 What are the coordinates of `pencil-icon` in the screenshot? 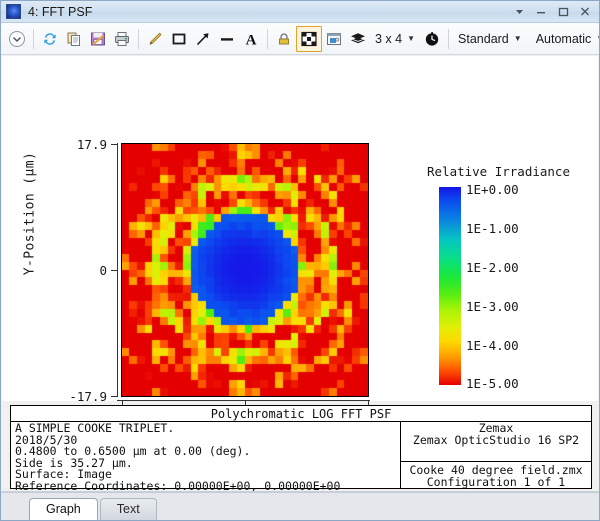 It's located at (155, 39).